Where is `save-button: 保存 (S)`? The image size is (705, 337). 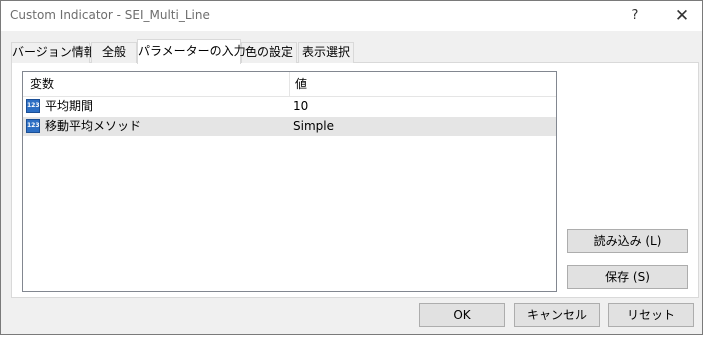 save-button: 保存 (S) is located at coordinates (627, 277).